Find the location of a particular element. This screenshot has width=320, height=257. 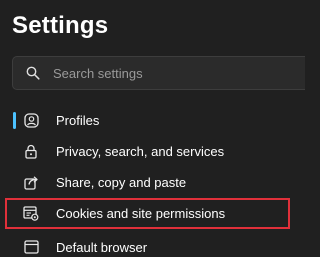

search-input is located at coordinates (173, 73).